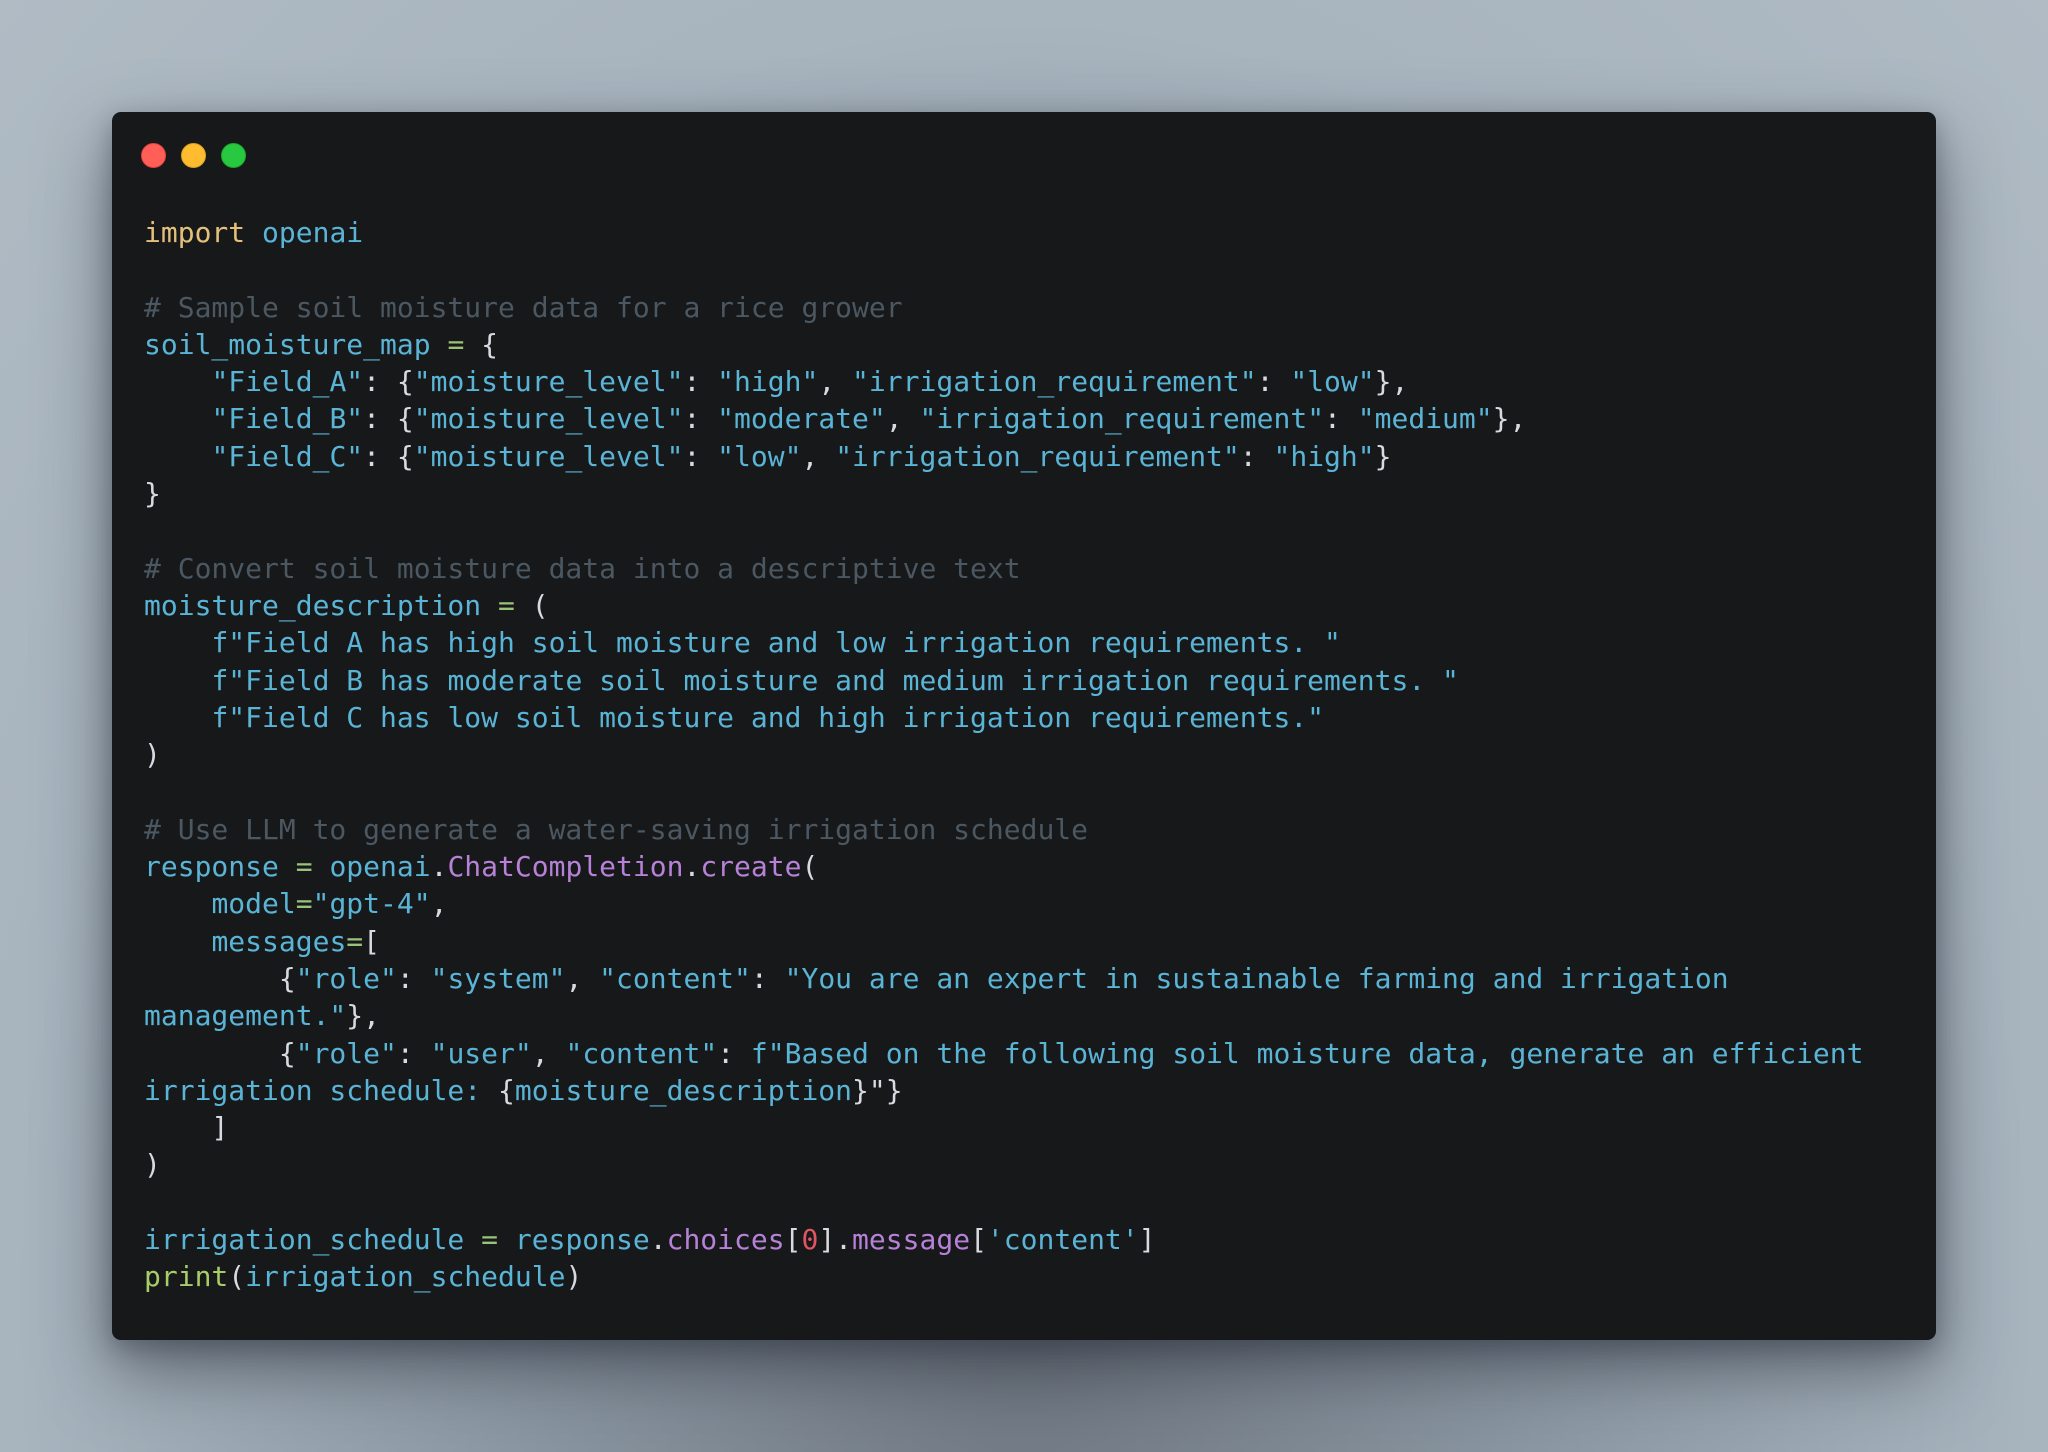 The width and height of the screenshot is (2048, 1452). What do you see at coordinates (835, 1240) in the screenshot?
I see `punctuation-token: ].` at bounding box center [835, 1240].